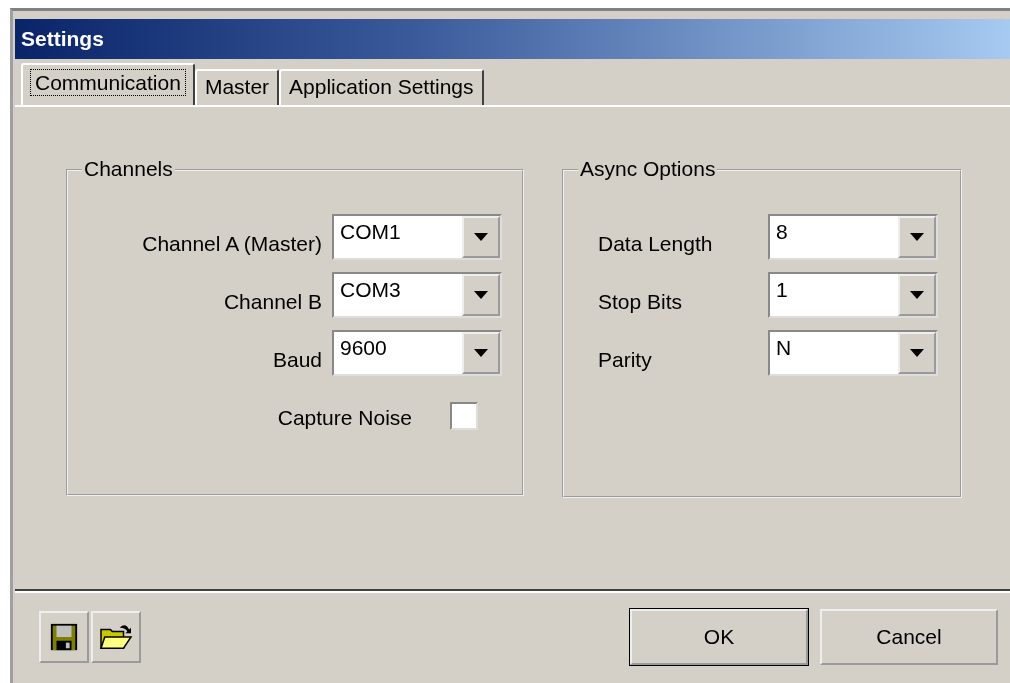  I want to click on dropdown: COM1, so click(417, 237).